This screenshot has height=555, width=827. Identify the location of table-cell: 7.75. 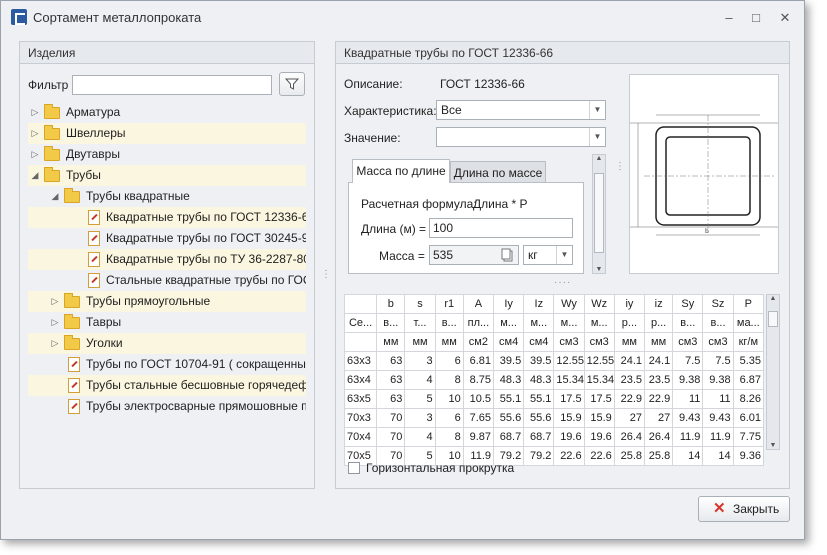
(748, 437).